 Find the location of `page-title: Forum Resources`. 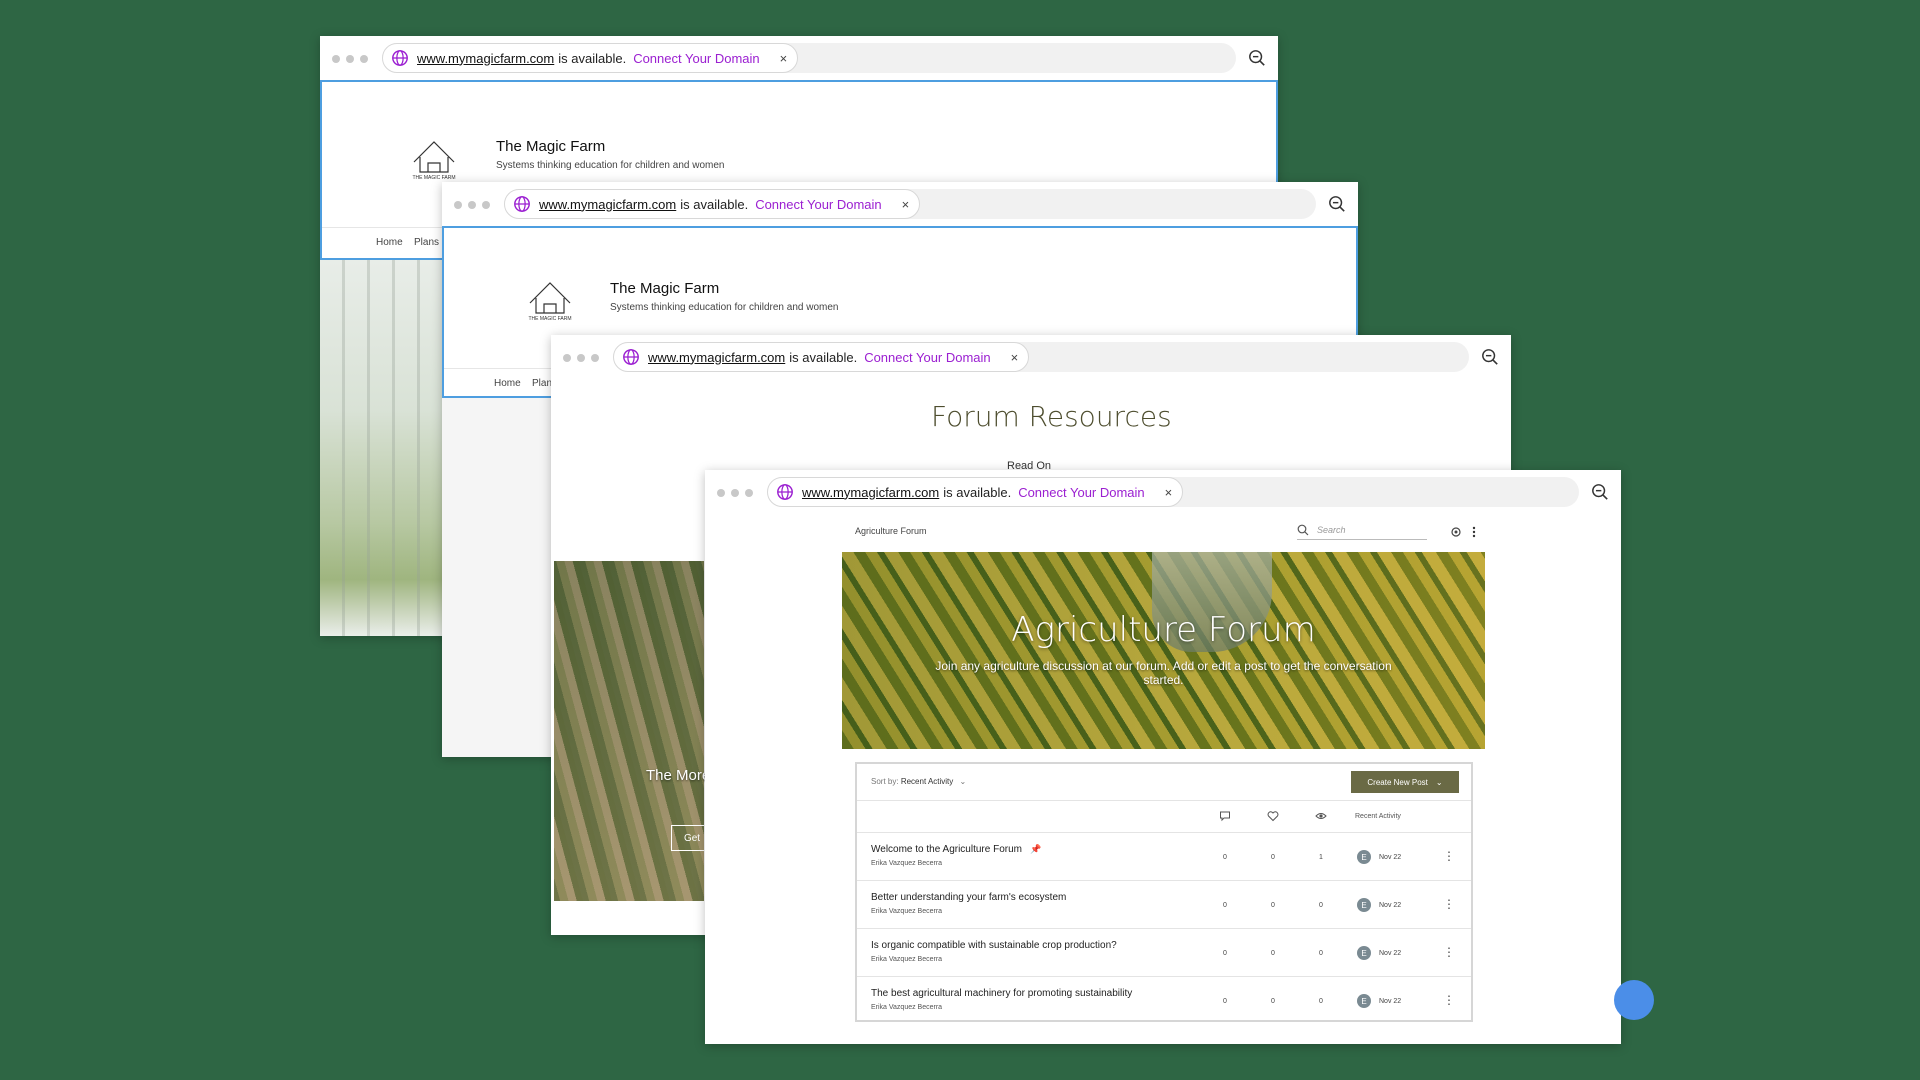

page-title: Forum Resources is located at coordinates (1051, 416).